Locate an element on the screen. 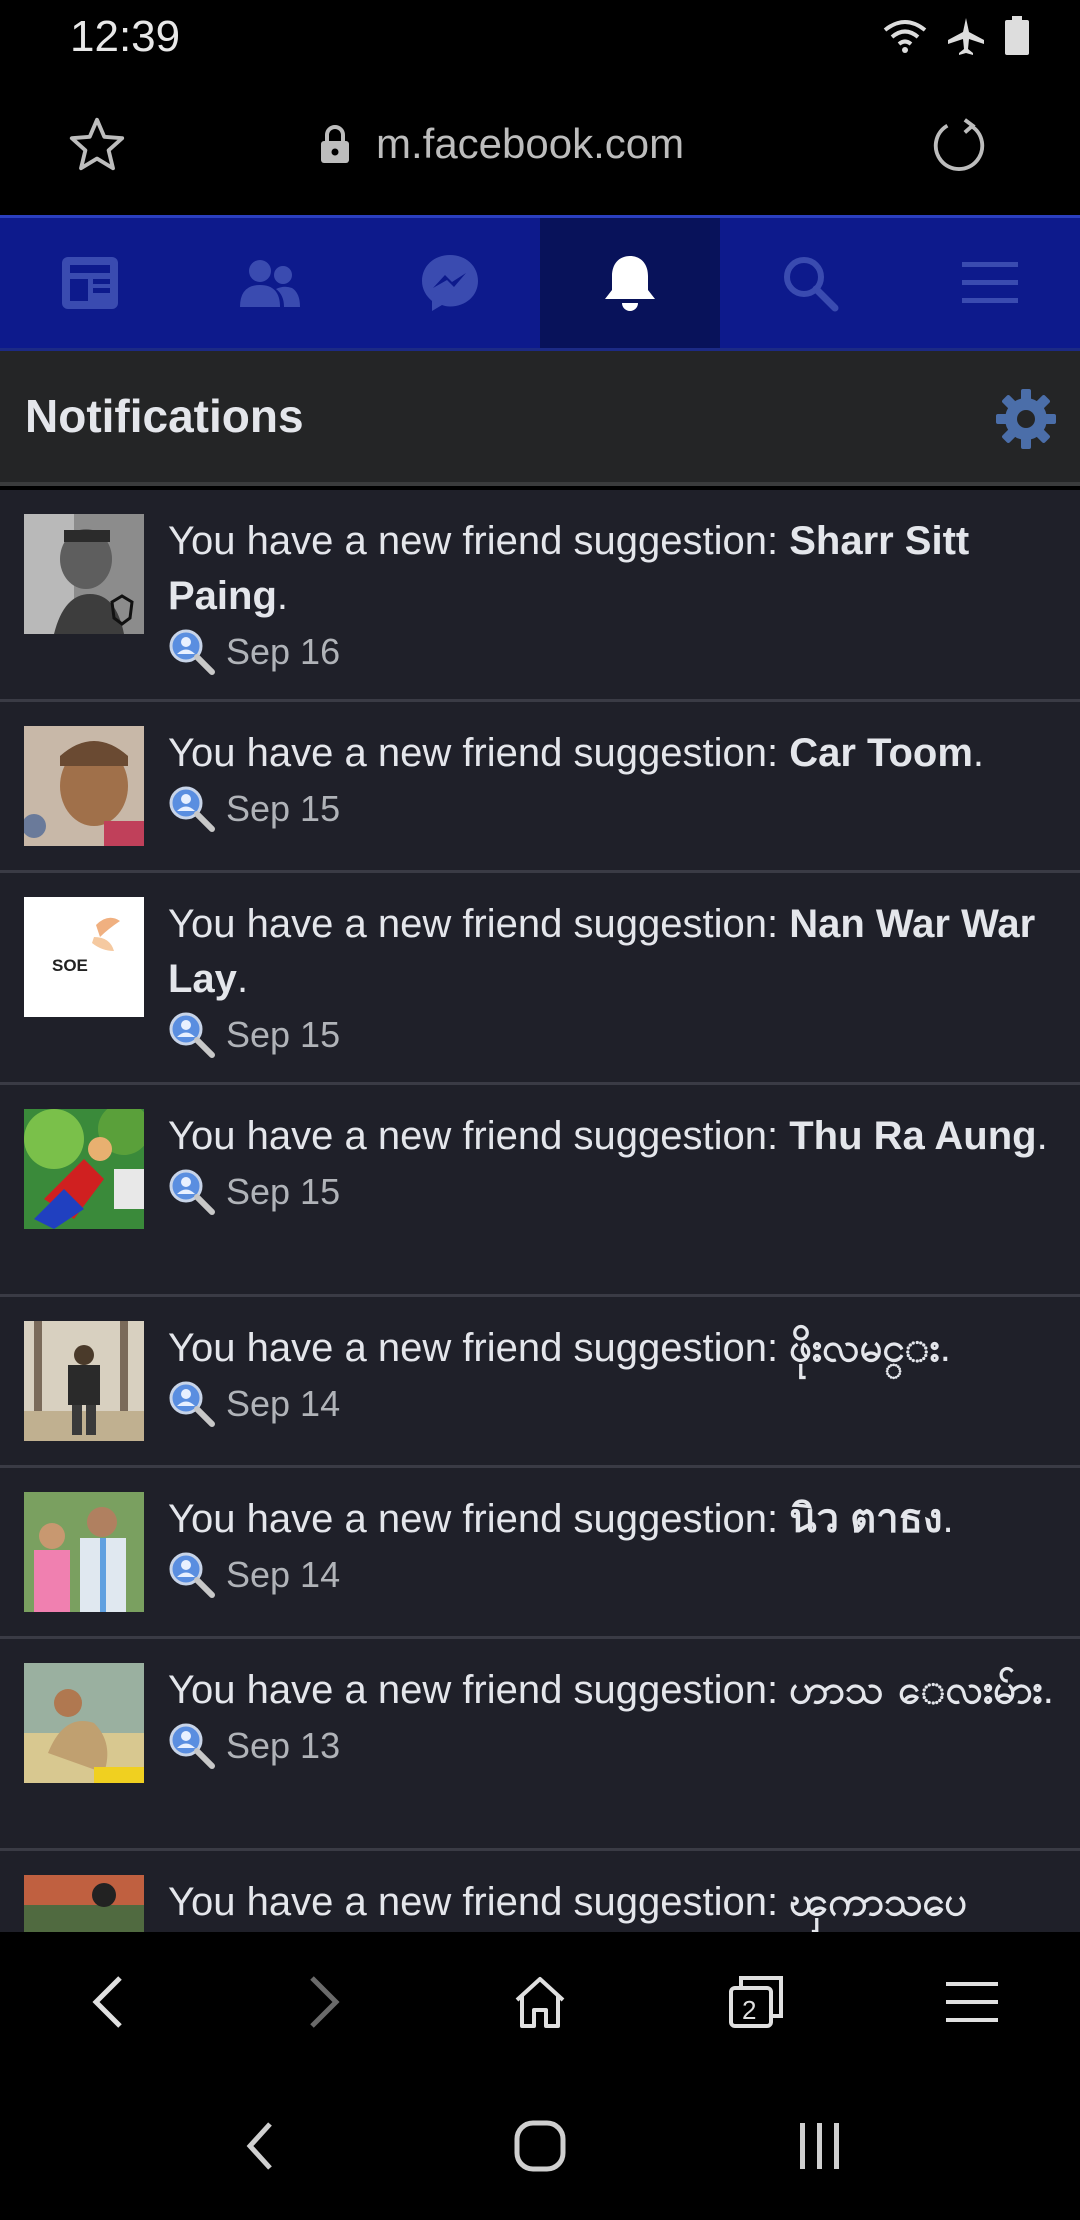  system-home-button is located at coordinates (540, 2146).